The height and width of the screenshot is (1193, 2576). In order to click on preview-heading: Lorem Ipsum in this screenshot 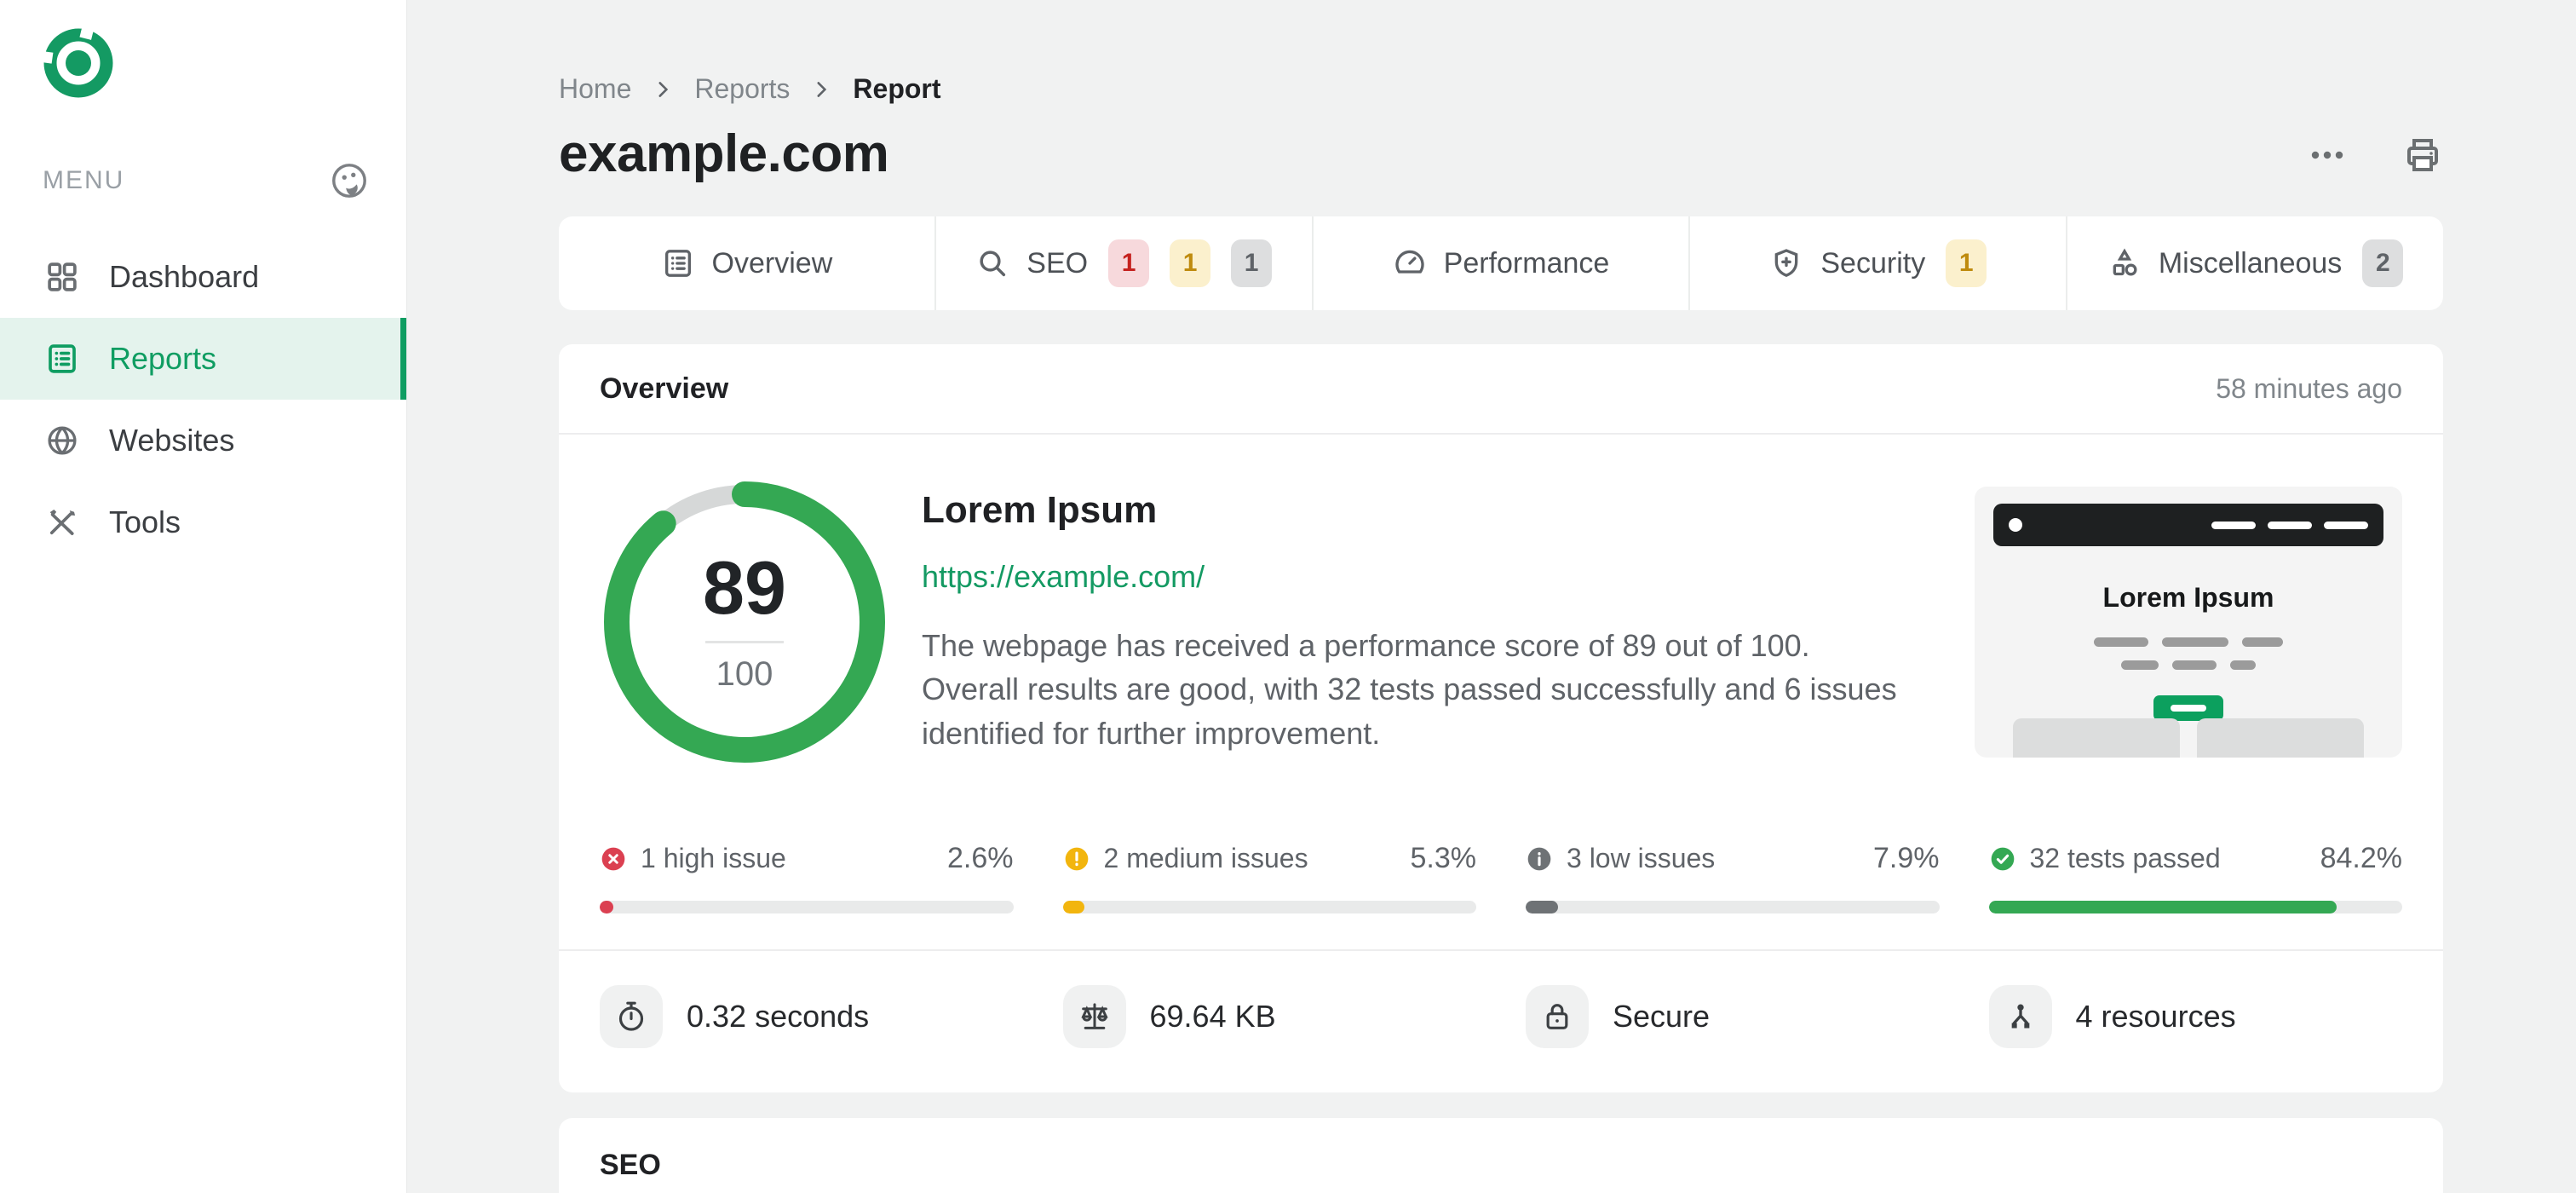, I will do `click(2188, 597)`.